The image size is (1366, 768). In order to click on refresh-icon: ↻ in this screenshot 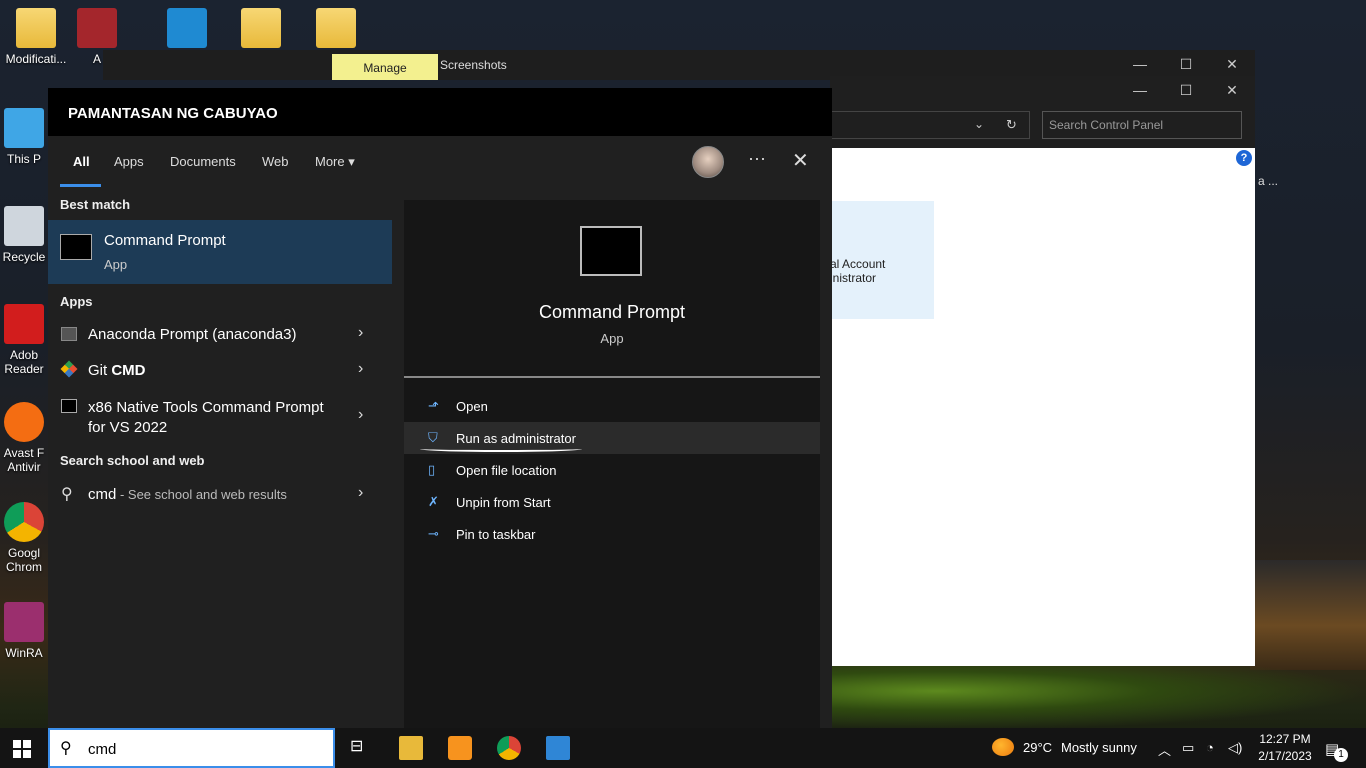, I will do `click(1011, 125)`.